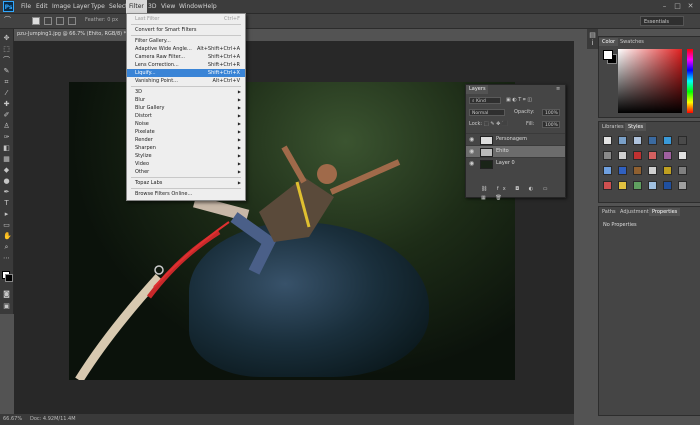 This screenshot has height=425, width=700. I want to click on close-icon: ✕, so click(690, 6).